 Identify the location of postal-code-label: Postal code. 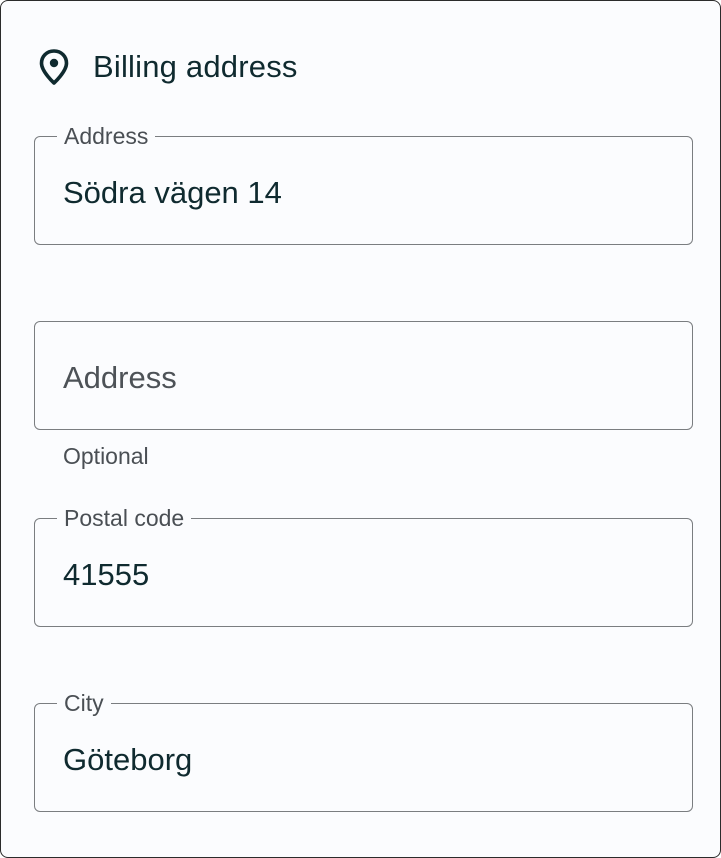
(124, 518).